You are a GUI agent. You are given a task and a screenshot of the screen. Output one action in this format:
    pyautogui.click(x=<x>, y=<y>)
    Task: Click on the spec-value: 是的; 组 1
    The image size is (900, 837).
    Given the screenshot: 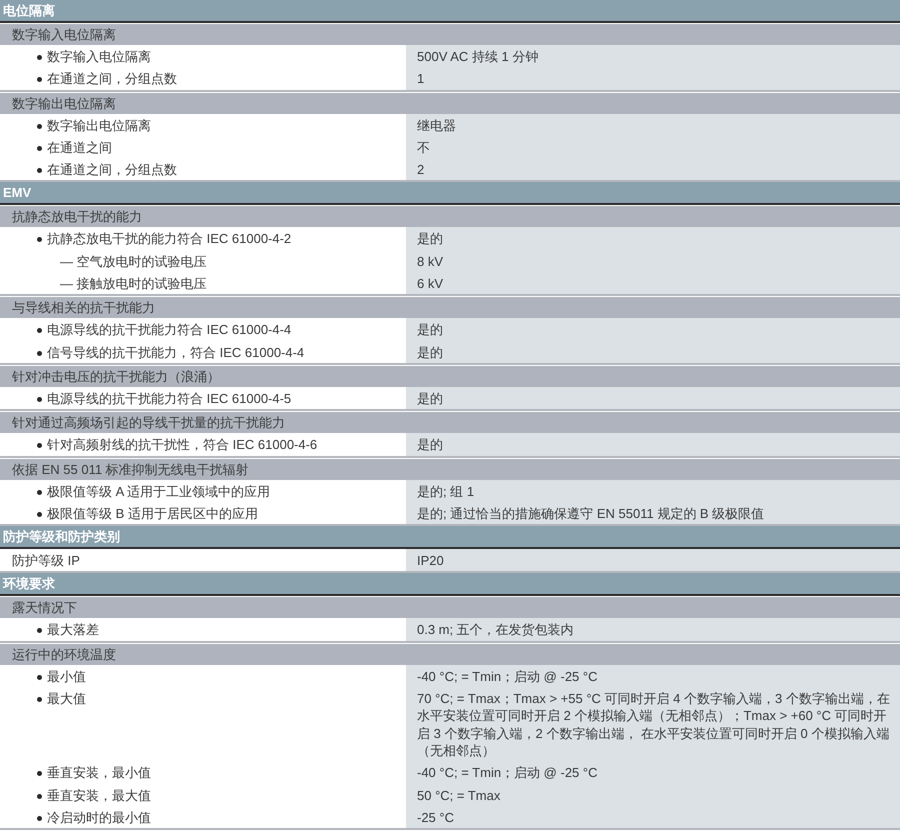 What is the action you would take?
    pyautogui.click(x=653, y=491)
    